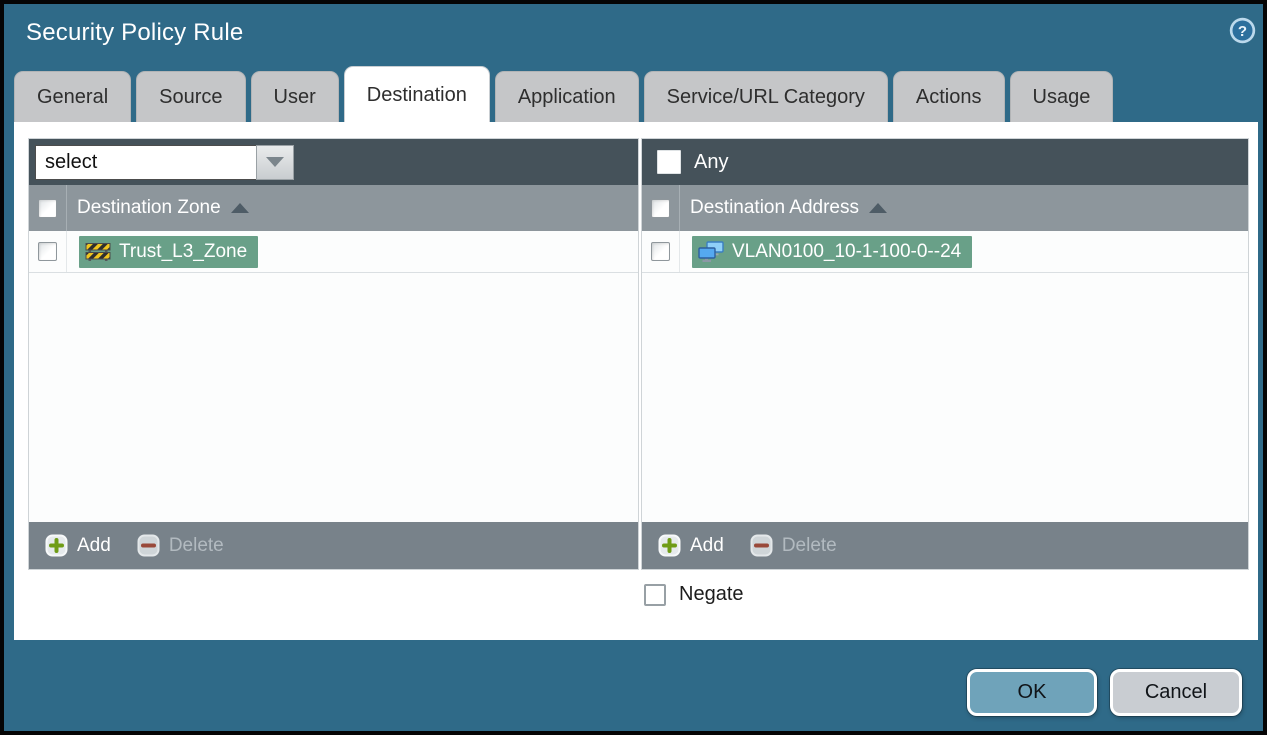 This screenshot has width=1267, height=735. What do you see at coordinates (948, 96) in the screenshot?
I see `tab-actions: Actions` at bounding box center [948, 96].